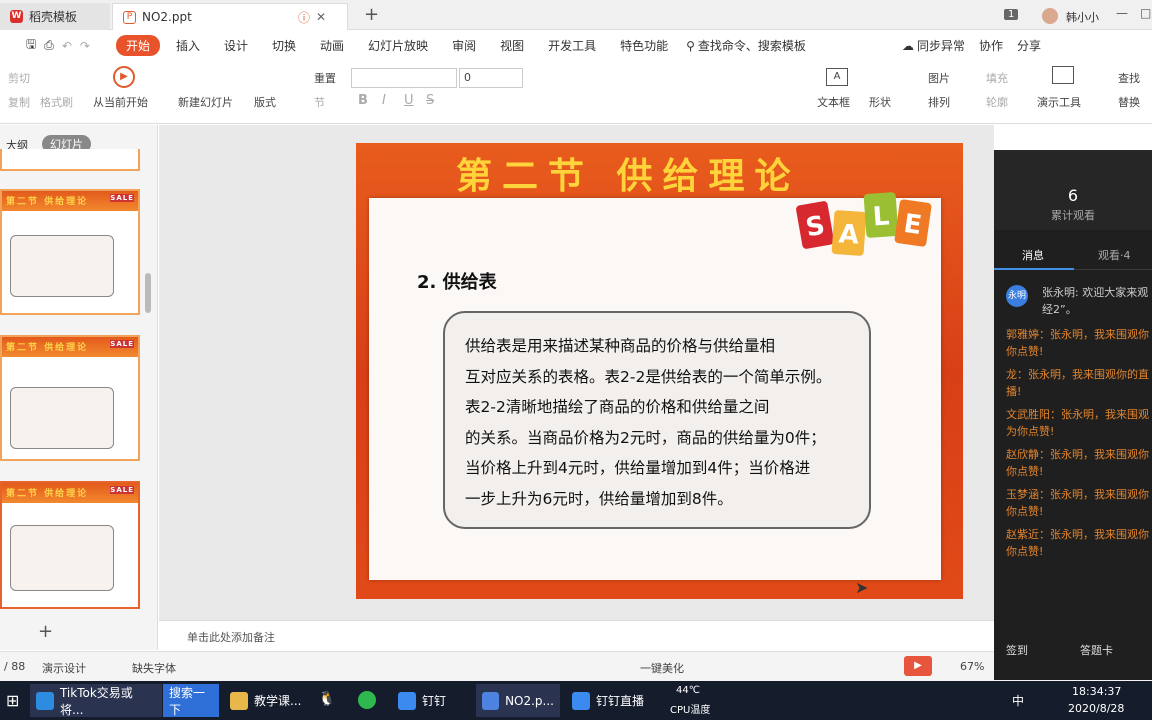  What do you see at coordinates (1073, 195) in the screenshot?
I see `viewer-count: 6` at bounding box center [1073, 195].